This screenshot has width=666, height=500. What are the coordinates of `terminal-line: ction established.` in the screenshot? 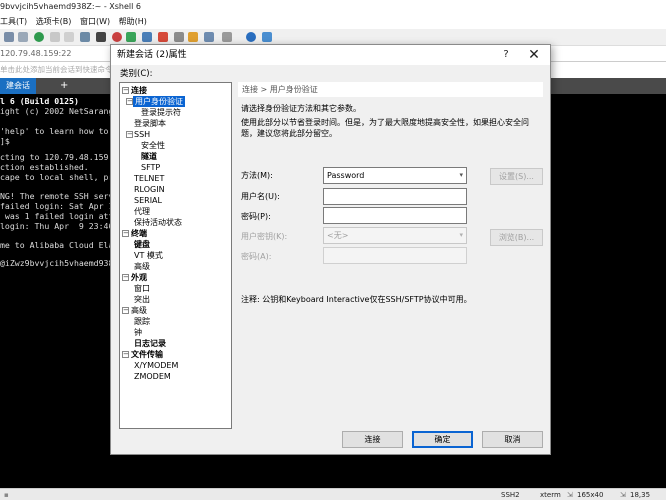 It's located at (44, 167).